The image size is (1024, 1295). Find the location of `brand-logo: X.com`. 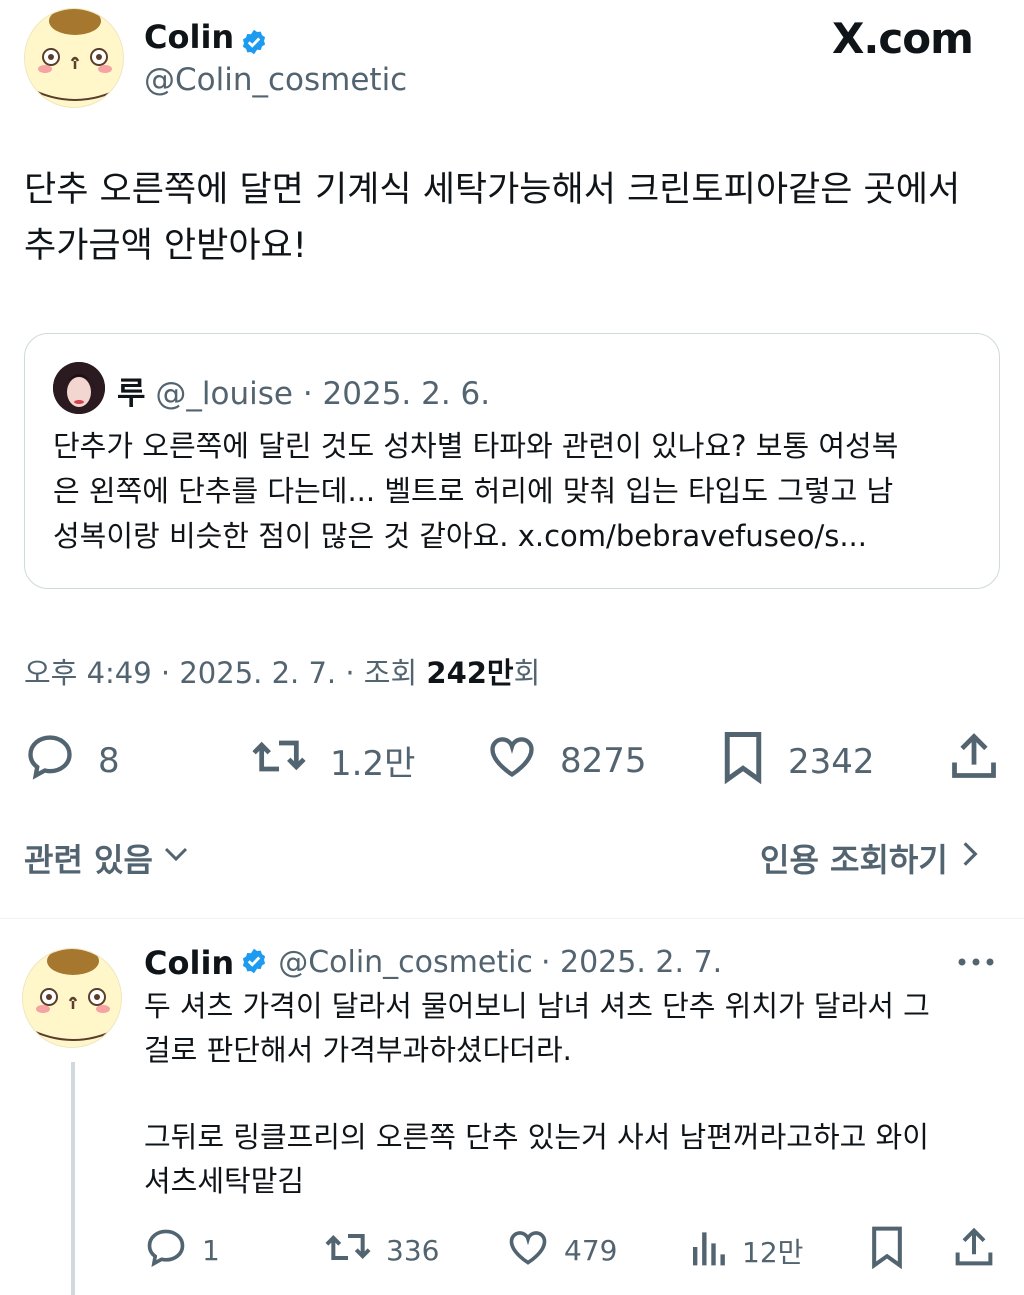

brand-logo: X.com is located at coordinates (903, 38).